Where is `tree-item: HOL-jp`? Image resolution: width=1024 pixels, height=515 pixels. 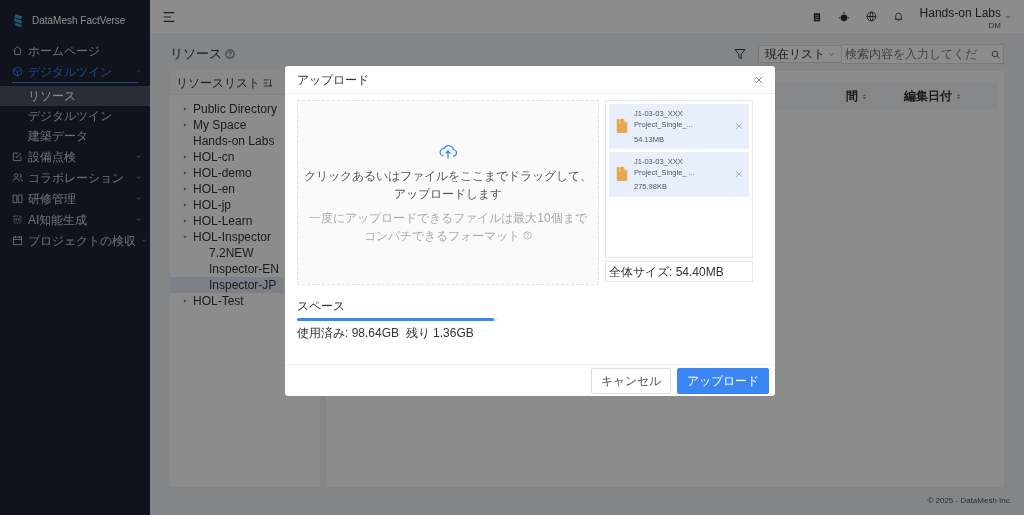 tree-item: HOL-jp is located at coordinates (204, 205).